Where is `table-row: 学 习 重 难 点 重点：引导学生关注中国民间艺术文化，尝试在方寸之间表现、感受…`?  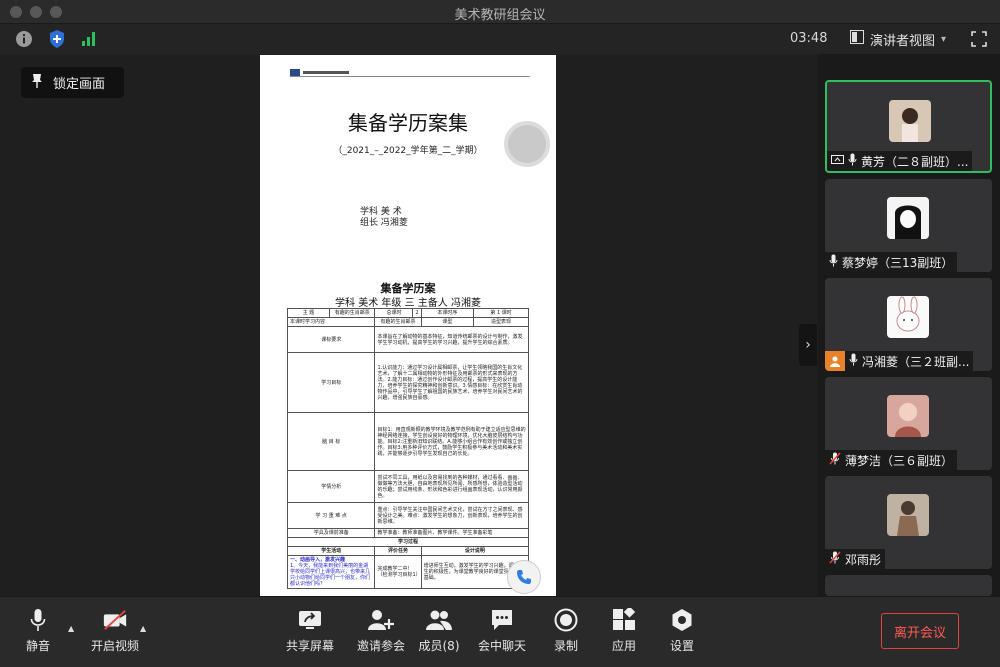
table-row: 学 习 重 难 点 重点：引导学生关注中国民间艺术文化，尝试在方寸之间表现、感受… is located at coordinates (407, 515).